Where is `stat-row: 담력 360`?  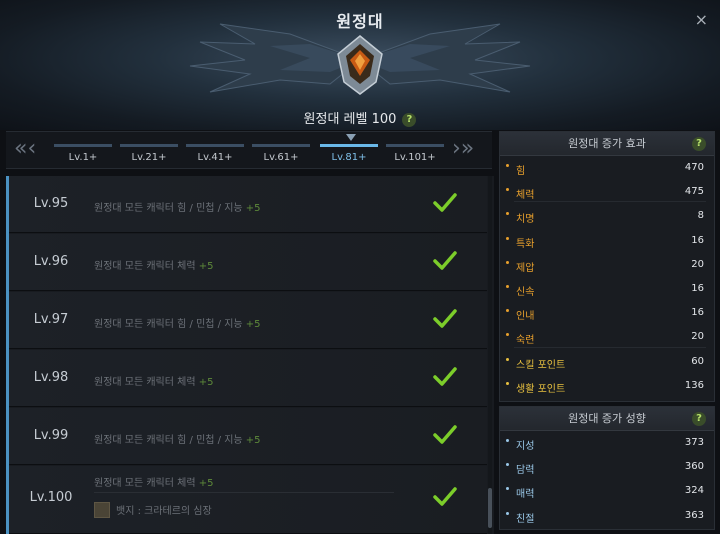 stat-row: 담력 360 is located at coordinates (607, 467).